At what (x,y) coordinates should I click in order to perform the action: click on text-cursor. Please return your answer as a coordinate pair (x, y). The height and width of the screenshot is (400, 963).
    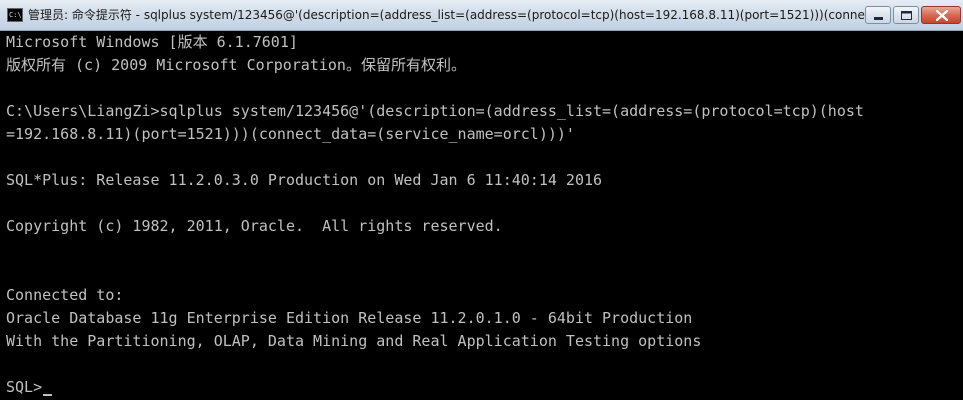
    Looking at the image, I should click on (48, 394).